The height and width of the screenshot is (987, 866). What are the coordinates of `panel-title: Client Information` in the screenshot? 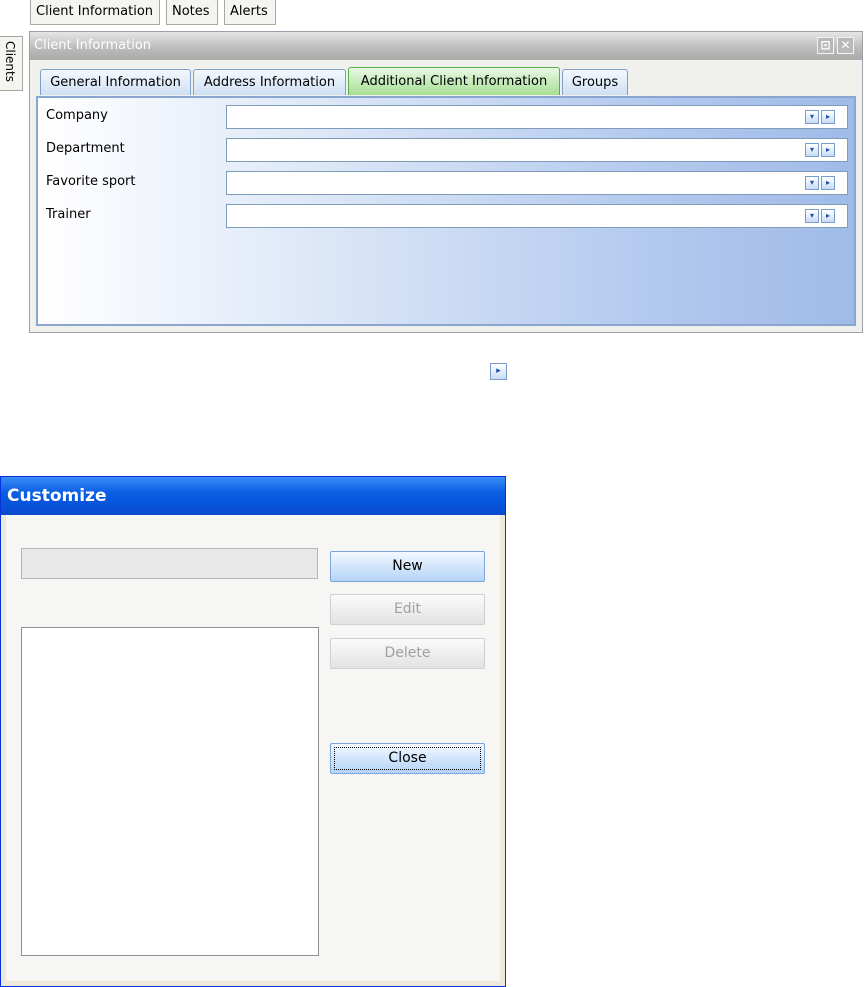 It's located at (93, 45).